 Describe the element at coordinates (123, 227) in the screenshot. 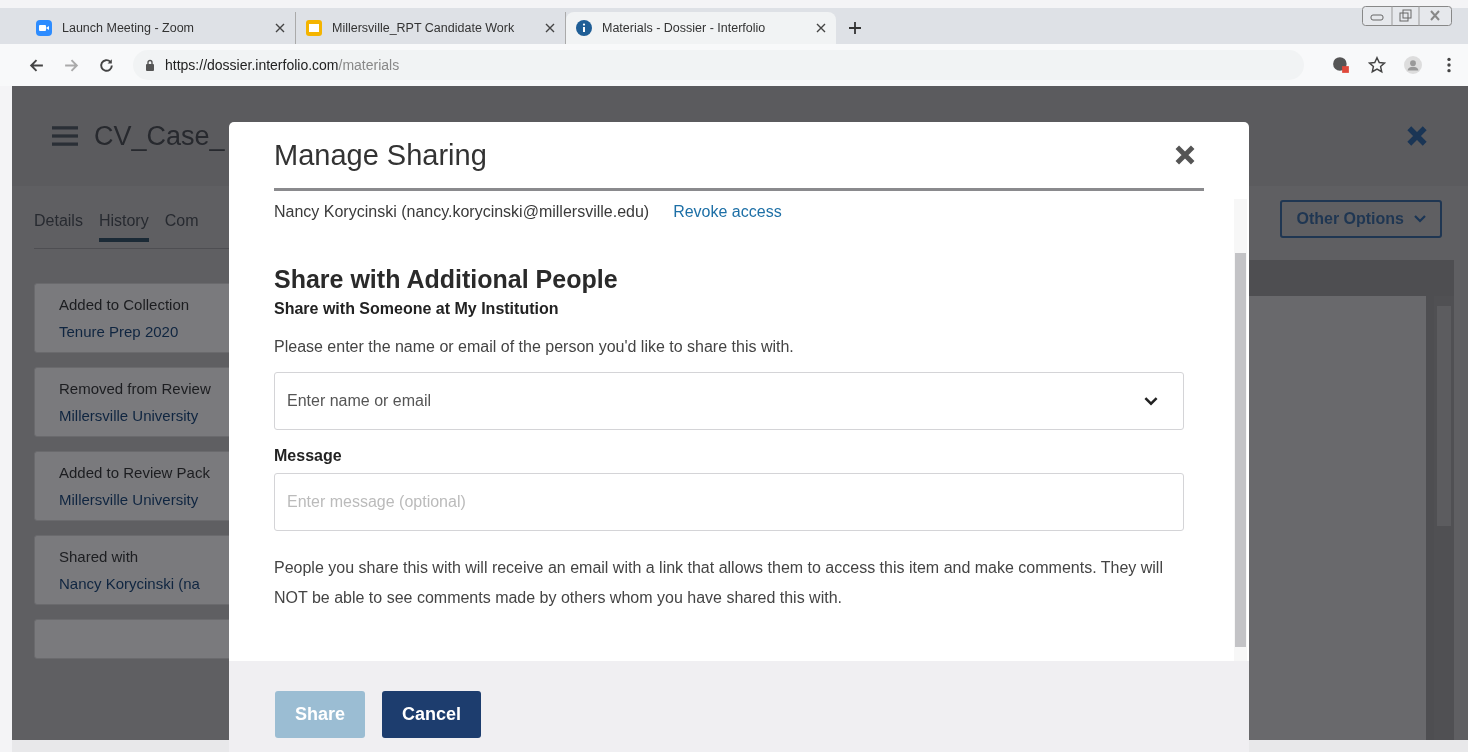

I see `page-tab: History` at that location.